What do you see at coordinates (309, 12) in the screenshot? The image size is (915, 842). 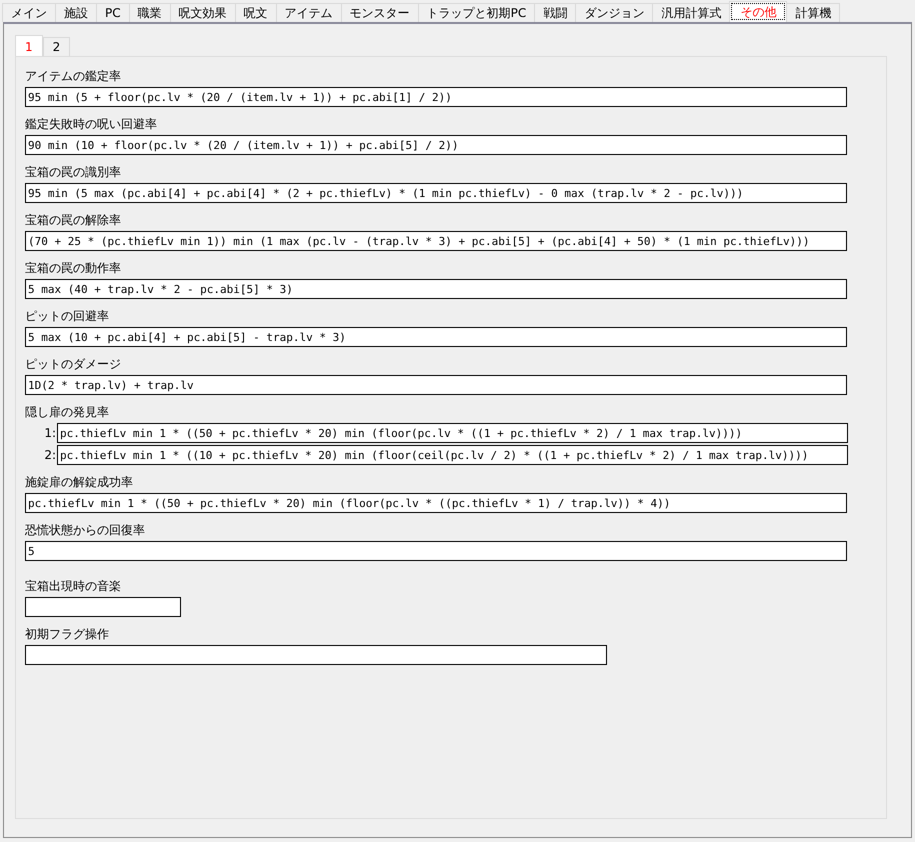 I see `tab: アイテム` at bounding box center [309, 12].